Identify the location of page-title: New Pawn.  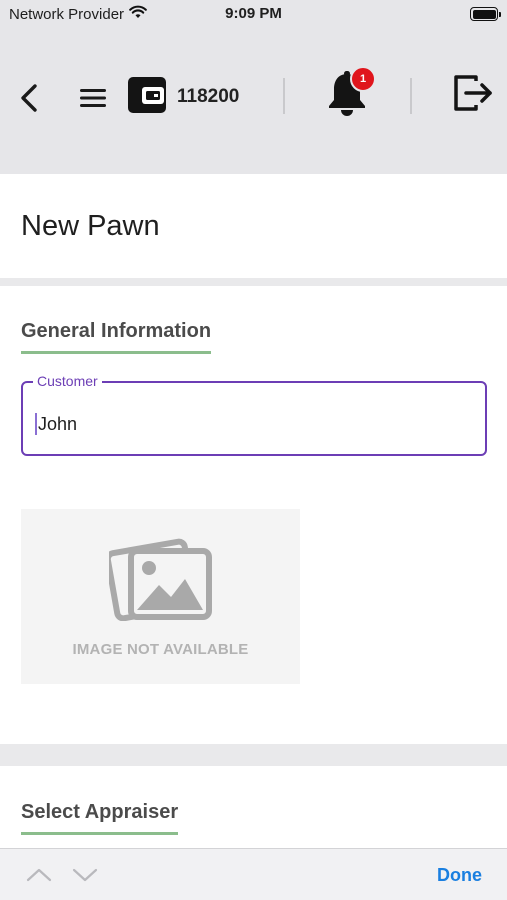
(90, 226).